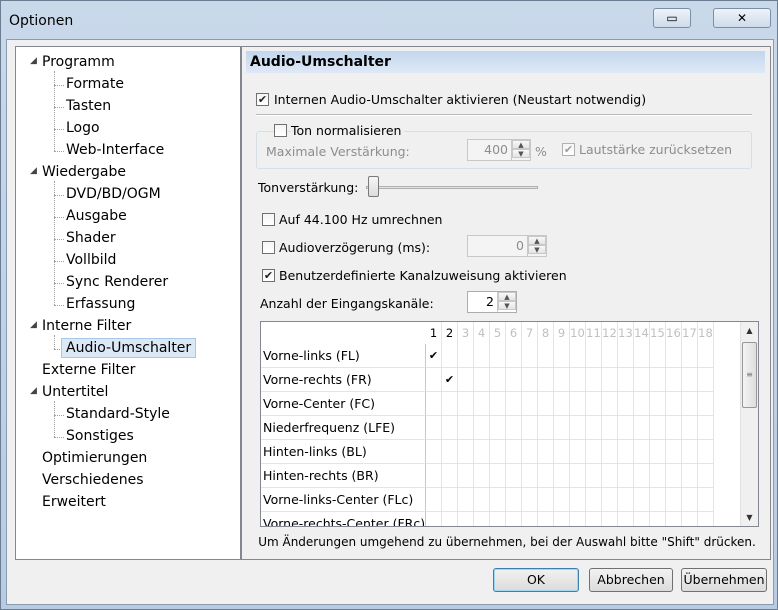 The height and width of the screenshot is (610, 778). What do you see at coordinates (94, 458) in the screenshot?
I see `tree-item: Optimierungen` at bounding box center [94, 458].